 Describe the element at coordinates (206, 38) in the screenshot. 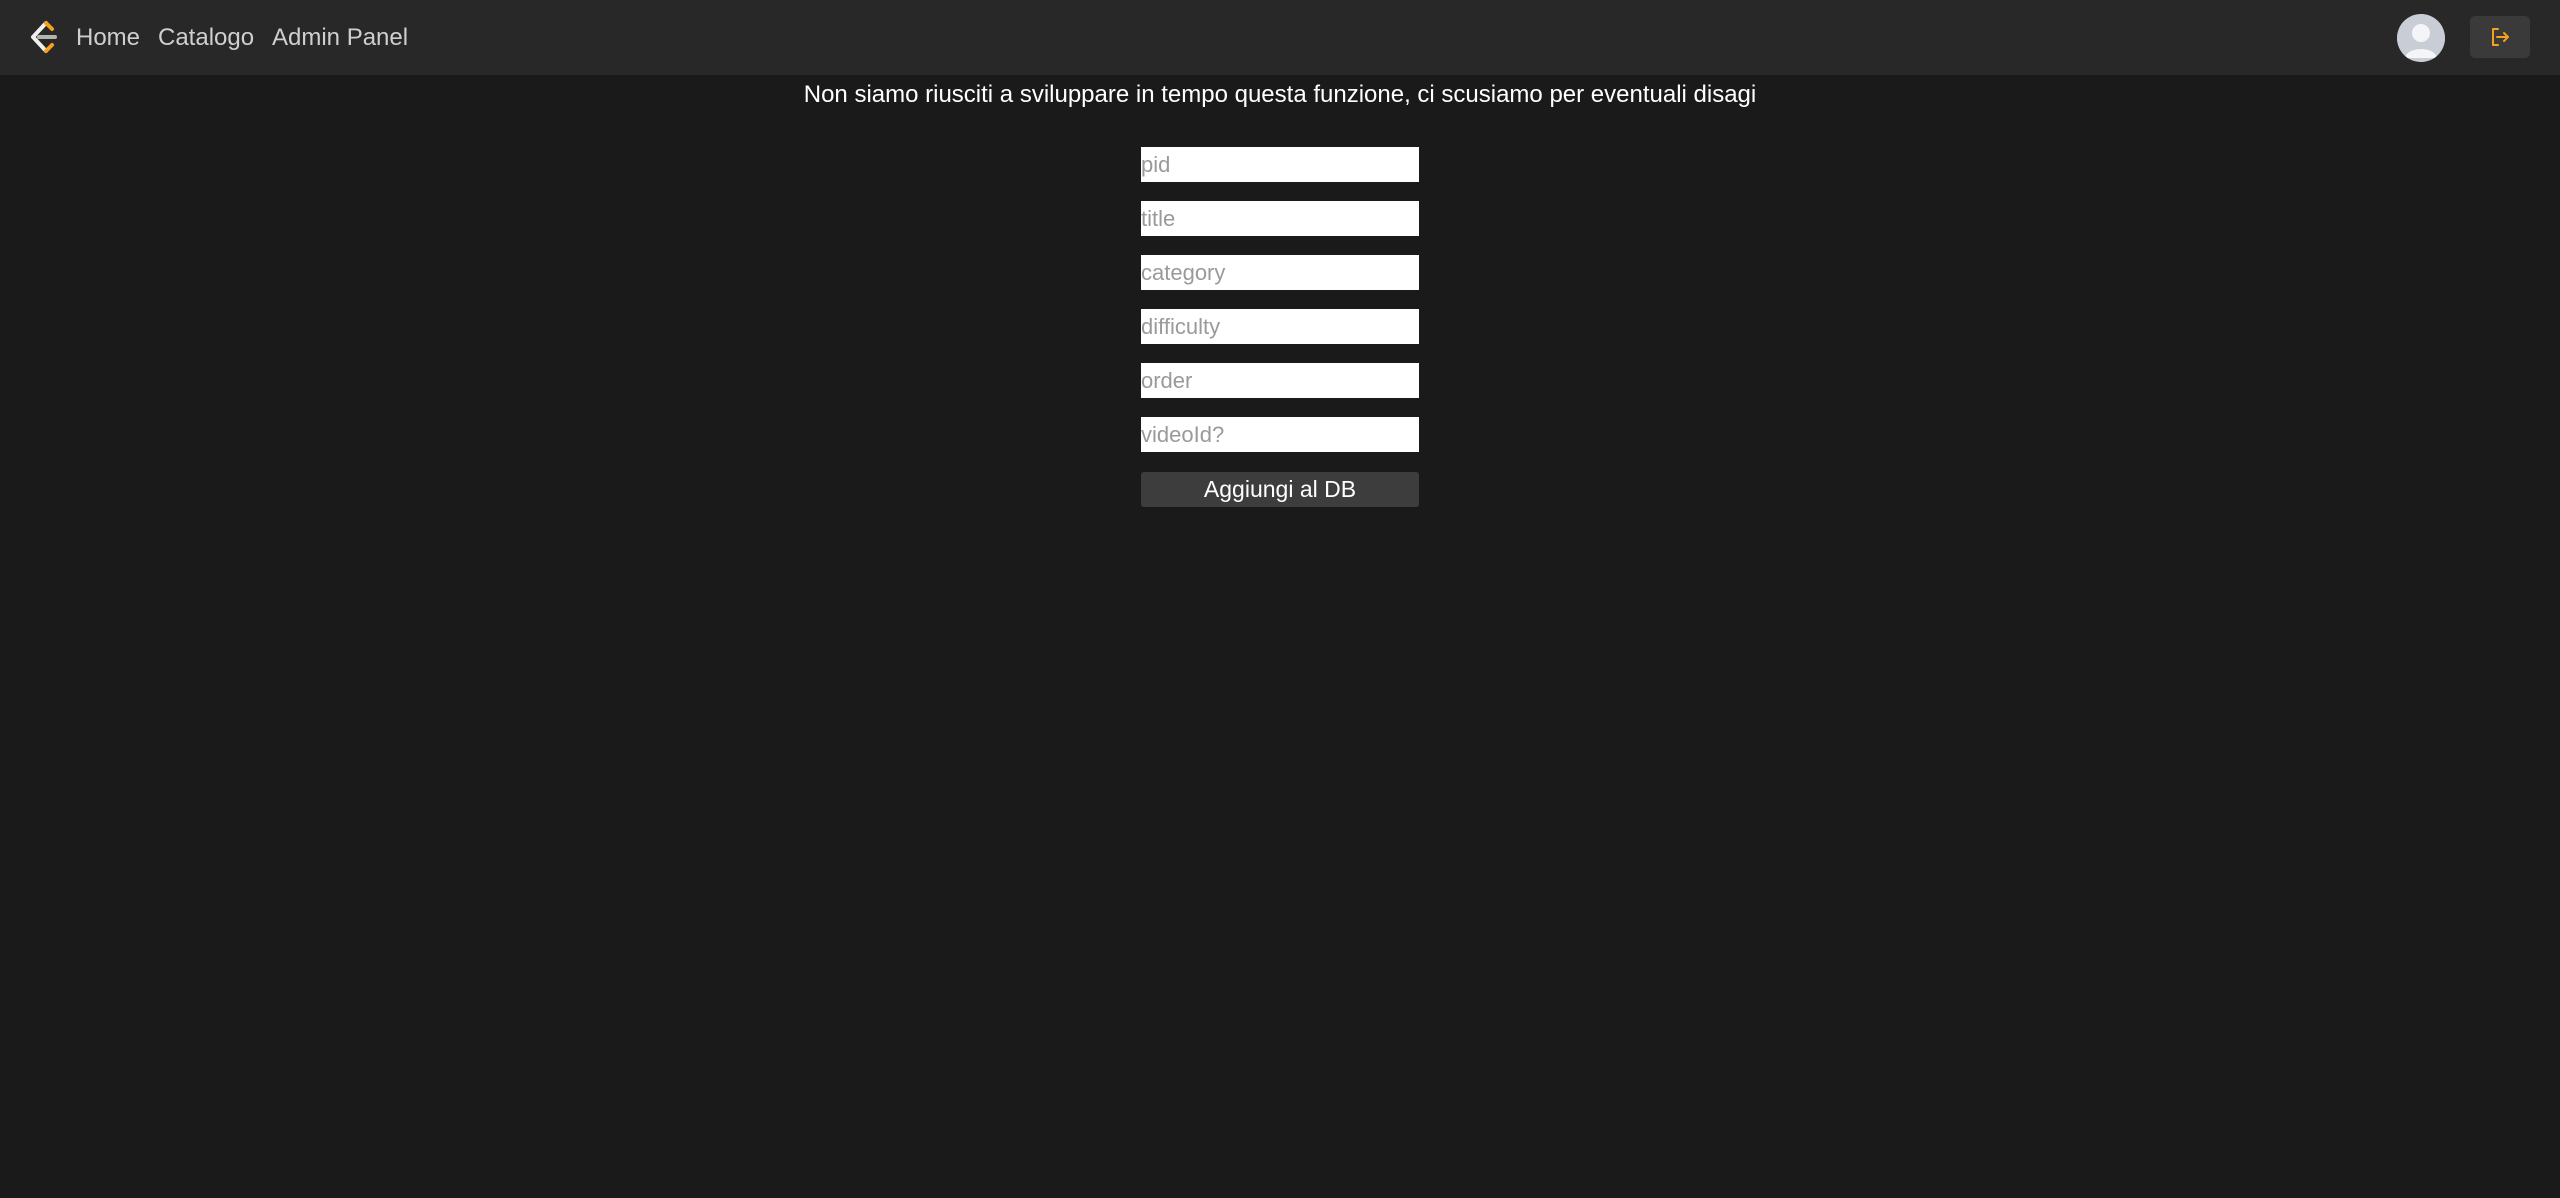

I see `nav-link-catalogo: Catalogo` at that location.